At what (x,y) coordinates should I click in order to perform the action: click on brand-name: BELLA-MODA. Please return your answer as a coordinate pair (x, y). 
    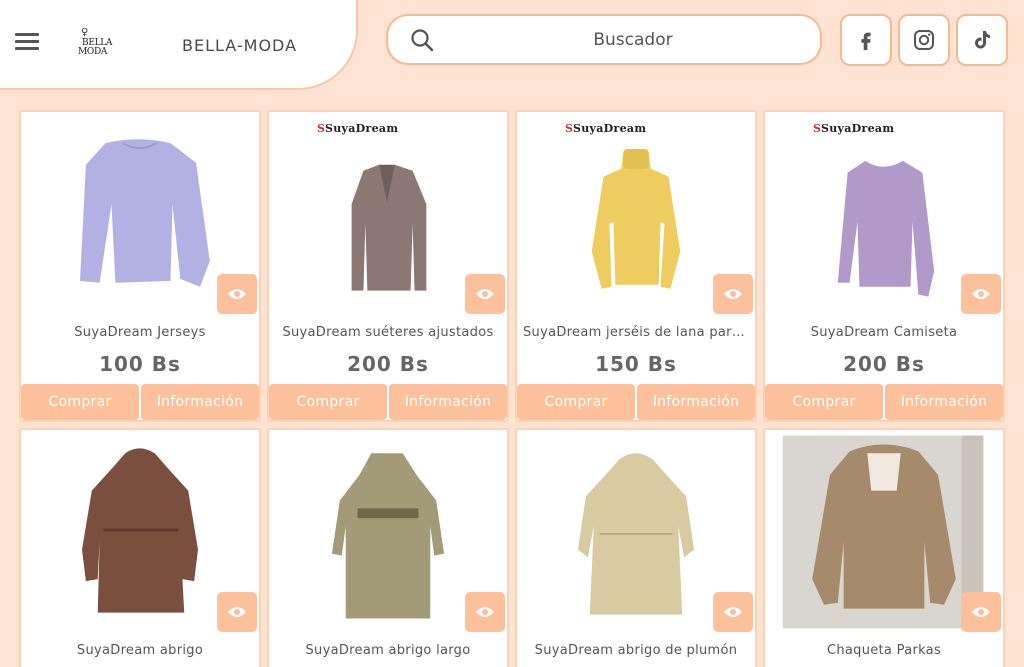
    Looking at the image, I should click on (240, 45).